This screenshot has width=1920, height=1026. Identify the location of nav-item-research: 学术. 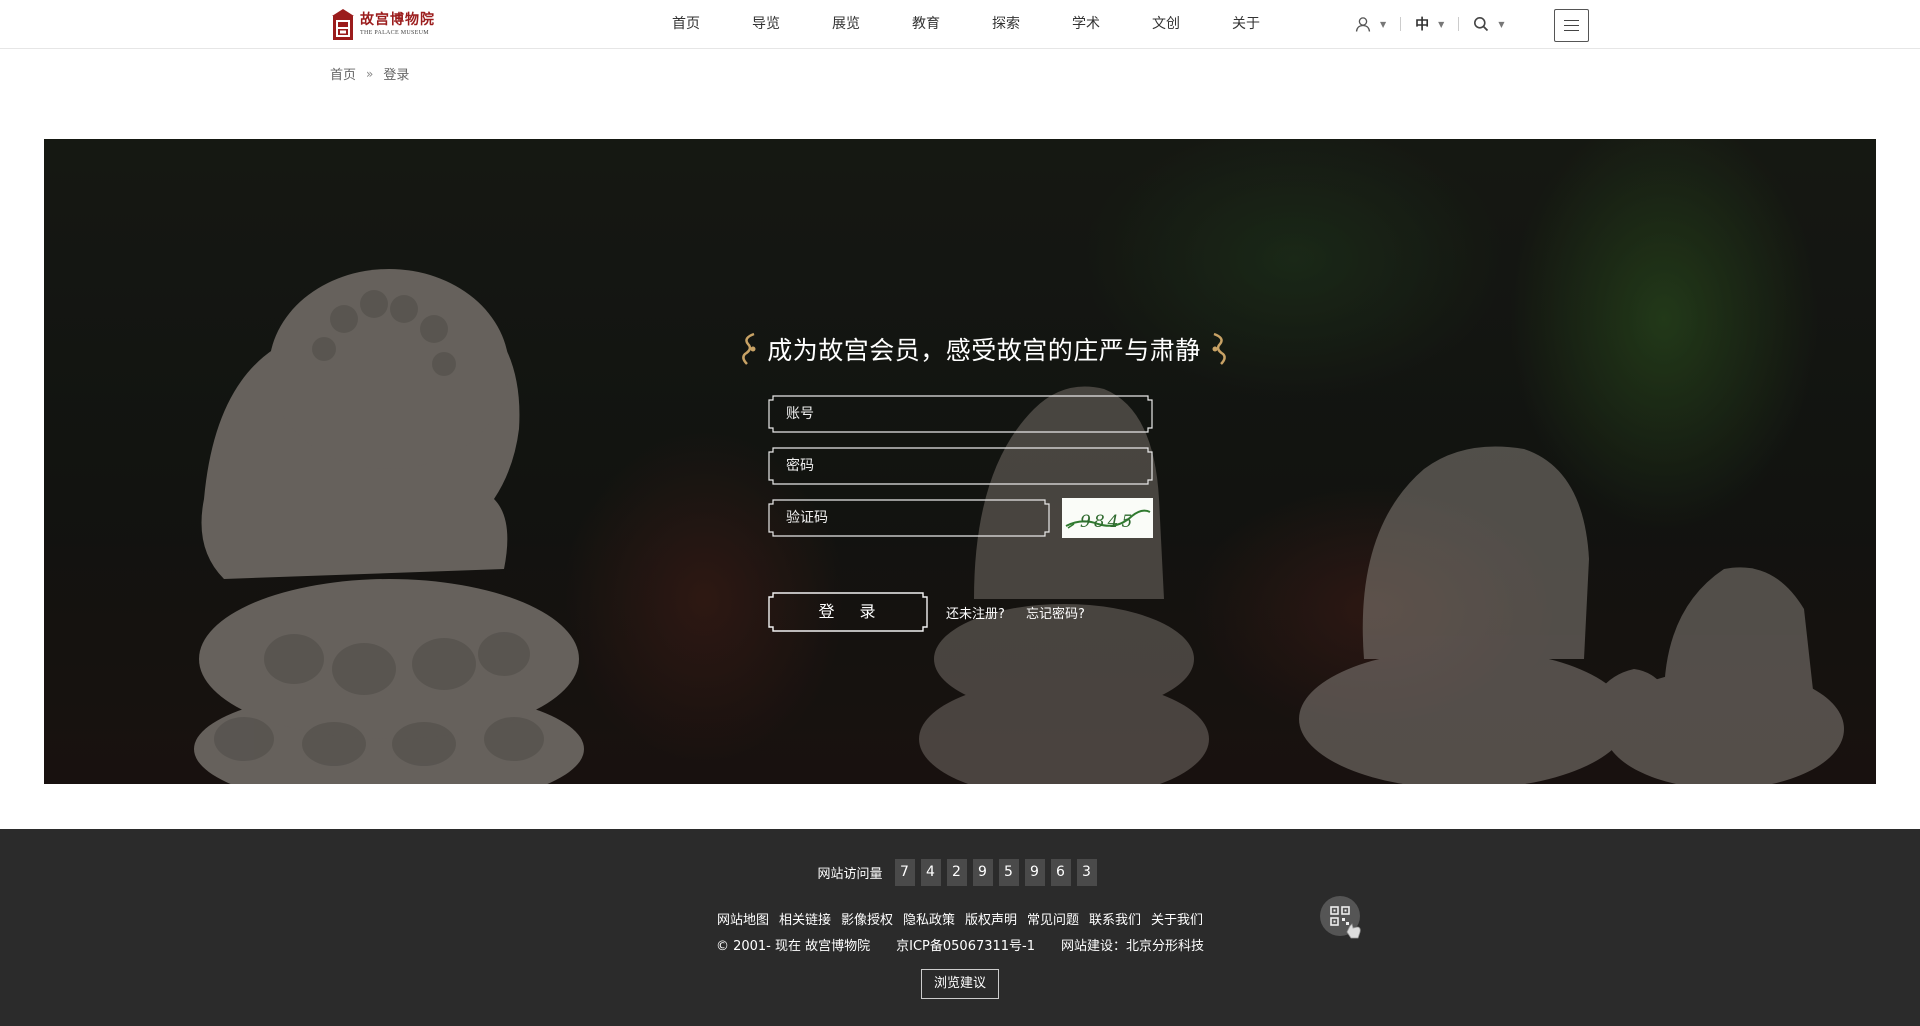
(1086, 24).